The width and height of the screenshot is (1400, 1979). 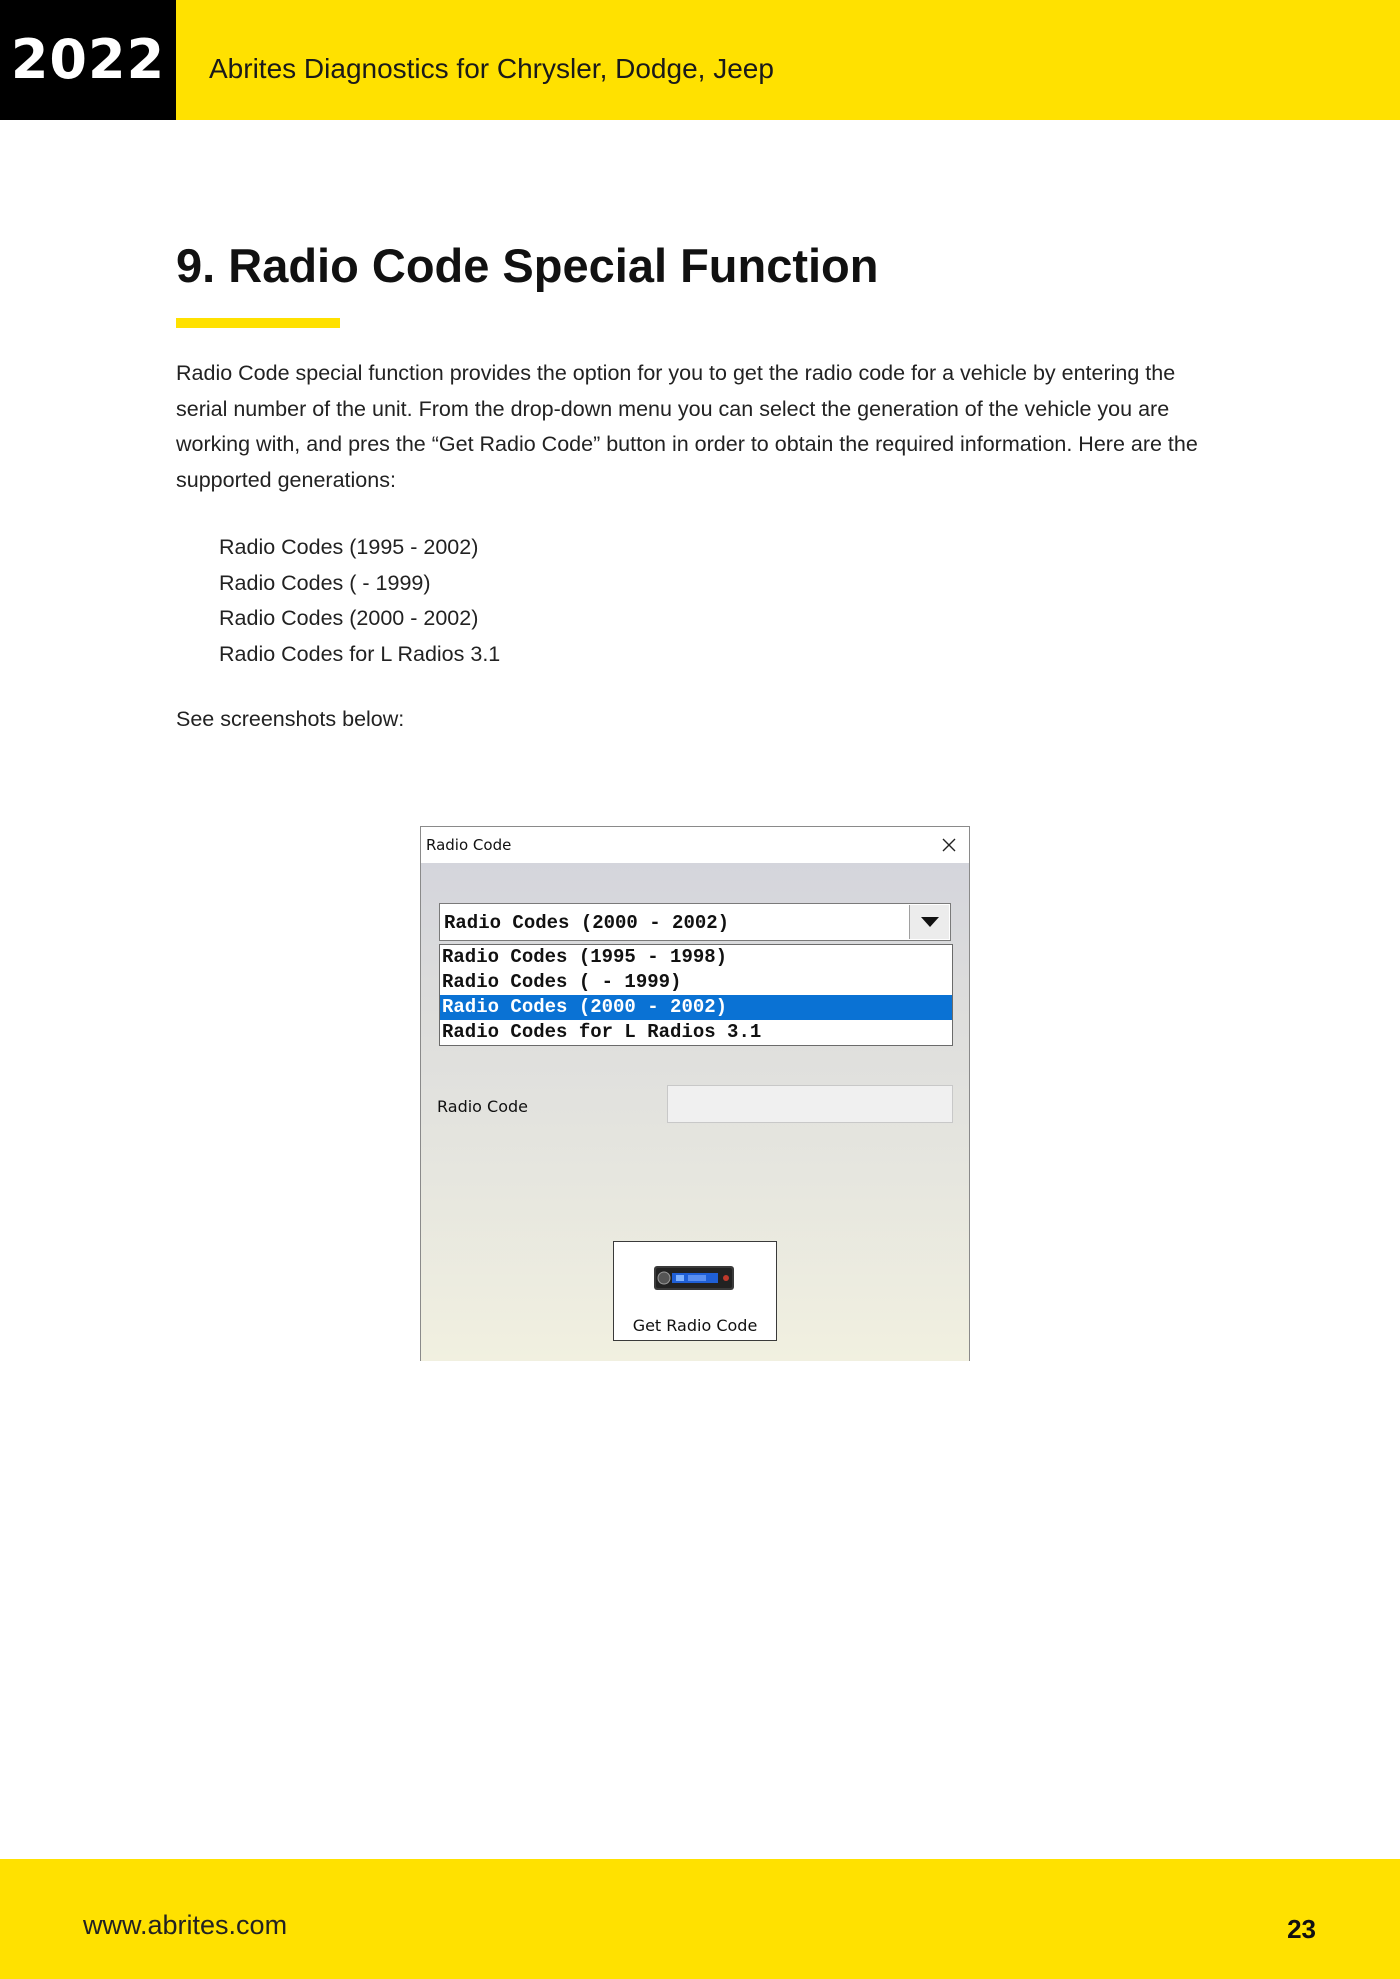 I want to click on chevron-down-icon, so click(x=930, y=922).